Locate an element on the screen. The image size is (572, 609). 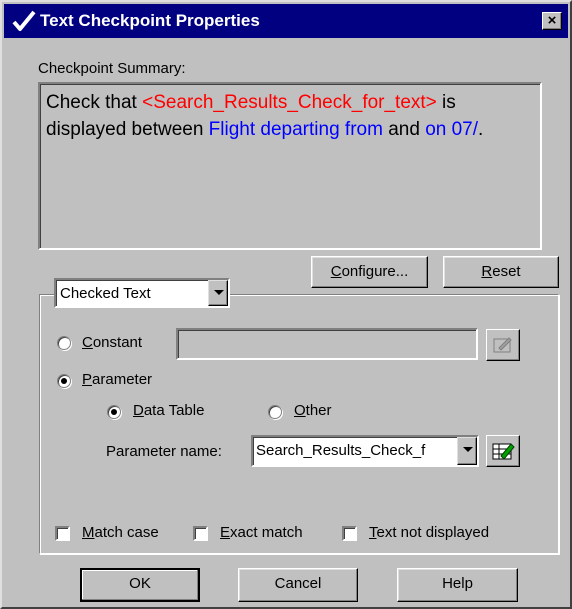
text-not-displayed-label: Text not displayed is located at coordinates (429, 532).